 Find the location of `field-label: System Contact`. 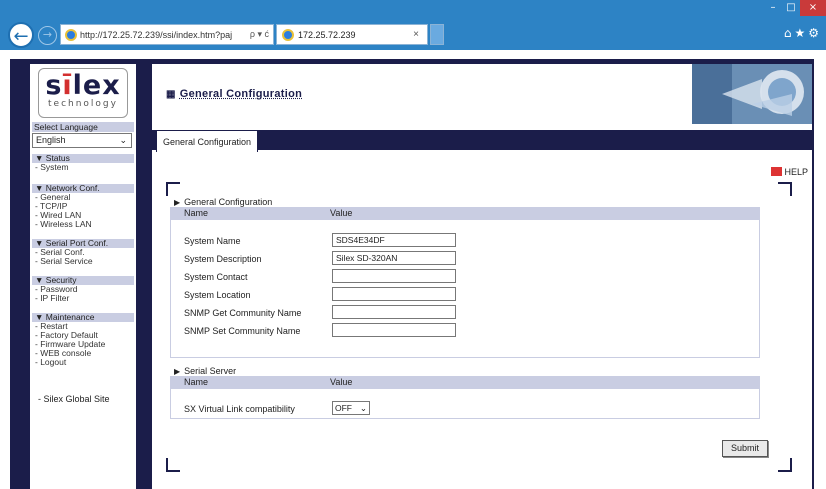

field-label: System Contact is located at coordinates (216, 277).